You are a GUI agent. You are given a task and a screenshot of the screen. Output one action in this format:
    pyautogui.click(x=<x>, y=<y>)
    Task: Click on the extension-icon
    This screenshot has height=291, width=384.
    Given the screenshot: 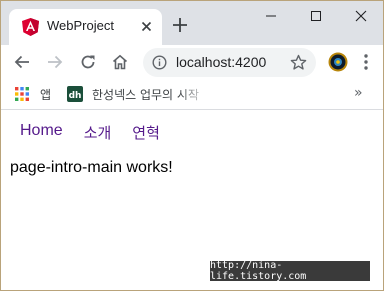 What is the action you would take?
    pyautogui.click(x=338, y=62)
    